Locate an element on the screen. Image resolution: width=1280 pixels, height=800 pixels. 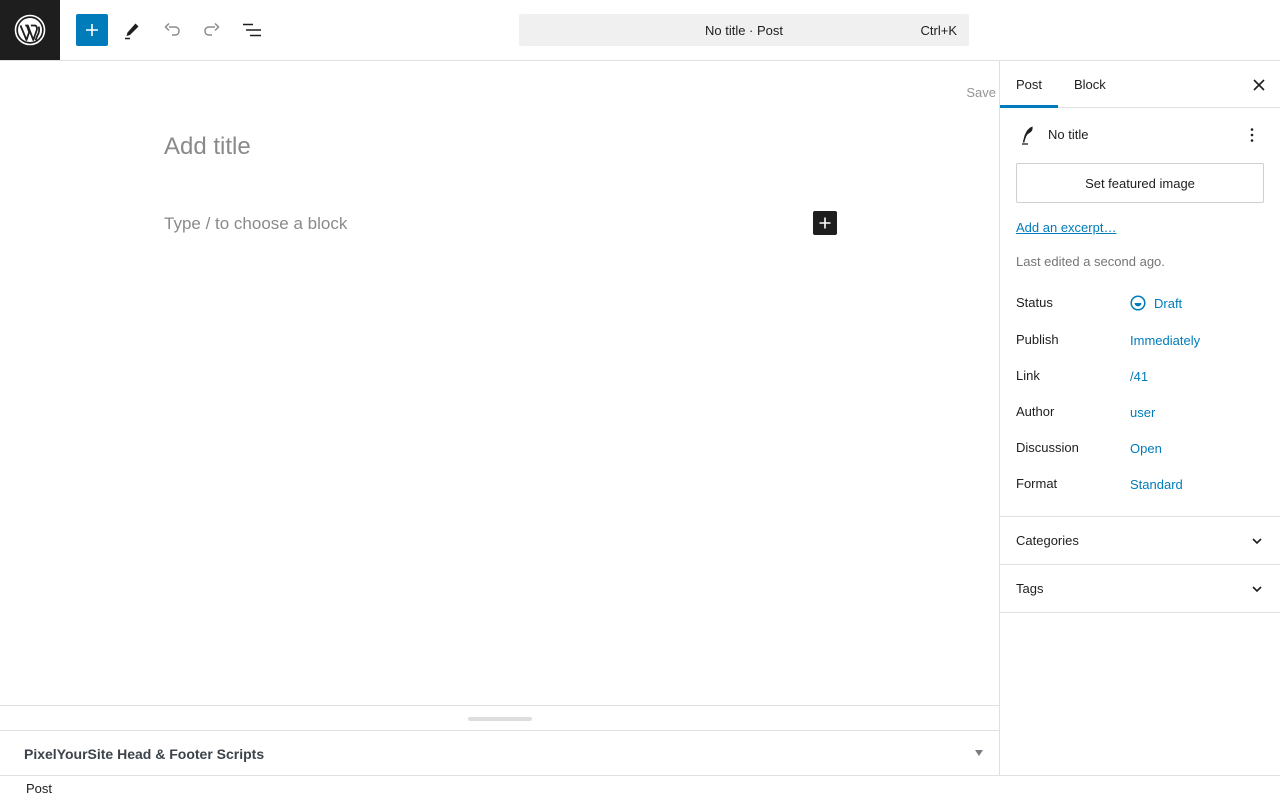
post-title-input: Add title is located at coordinates (207, 147).